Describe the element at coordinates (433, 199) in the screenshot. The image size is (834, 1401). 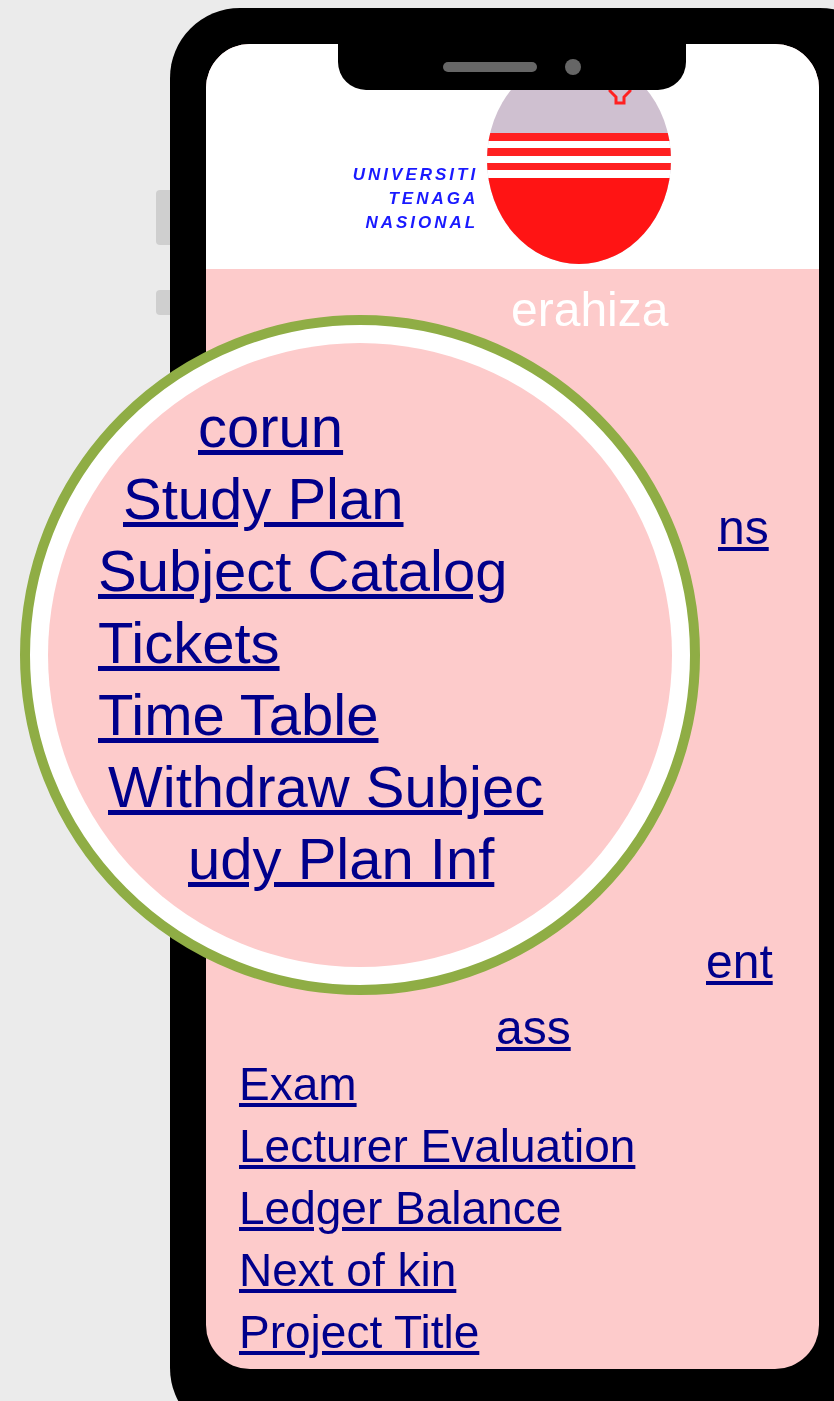
I see `logo-text: TENAGA` at that location.